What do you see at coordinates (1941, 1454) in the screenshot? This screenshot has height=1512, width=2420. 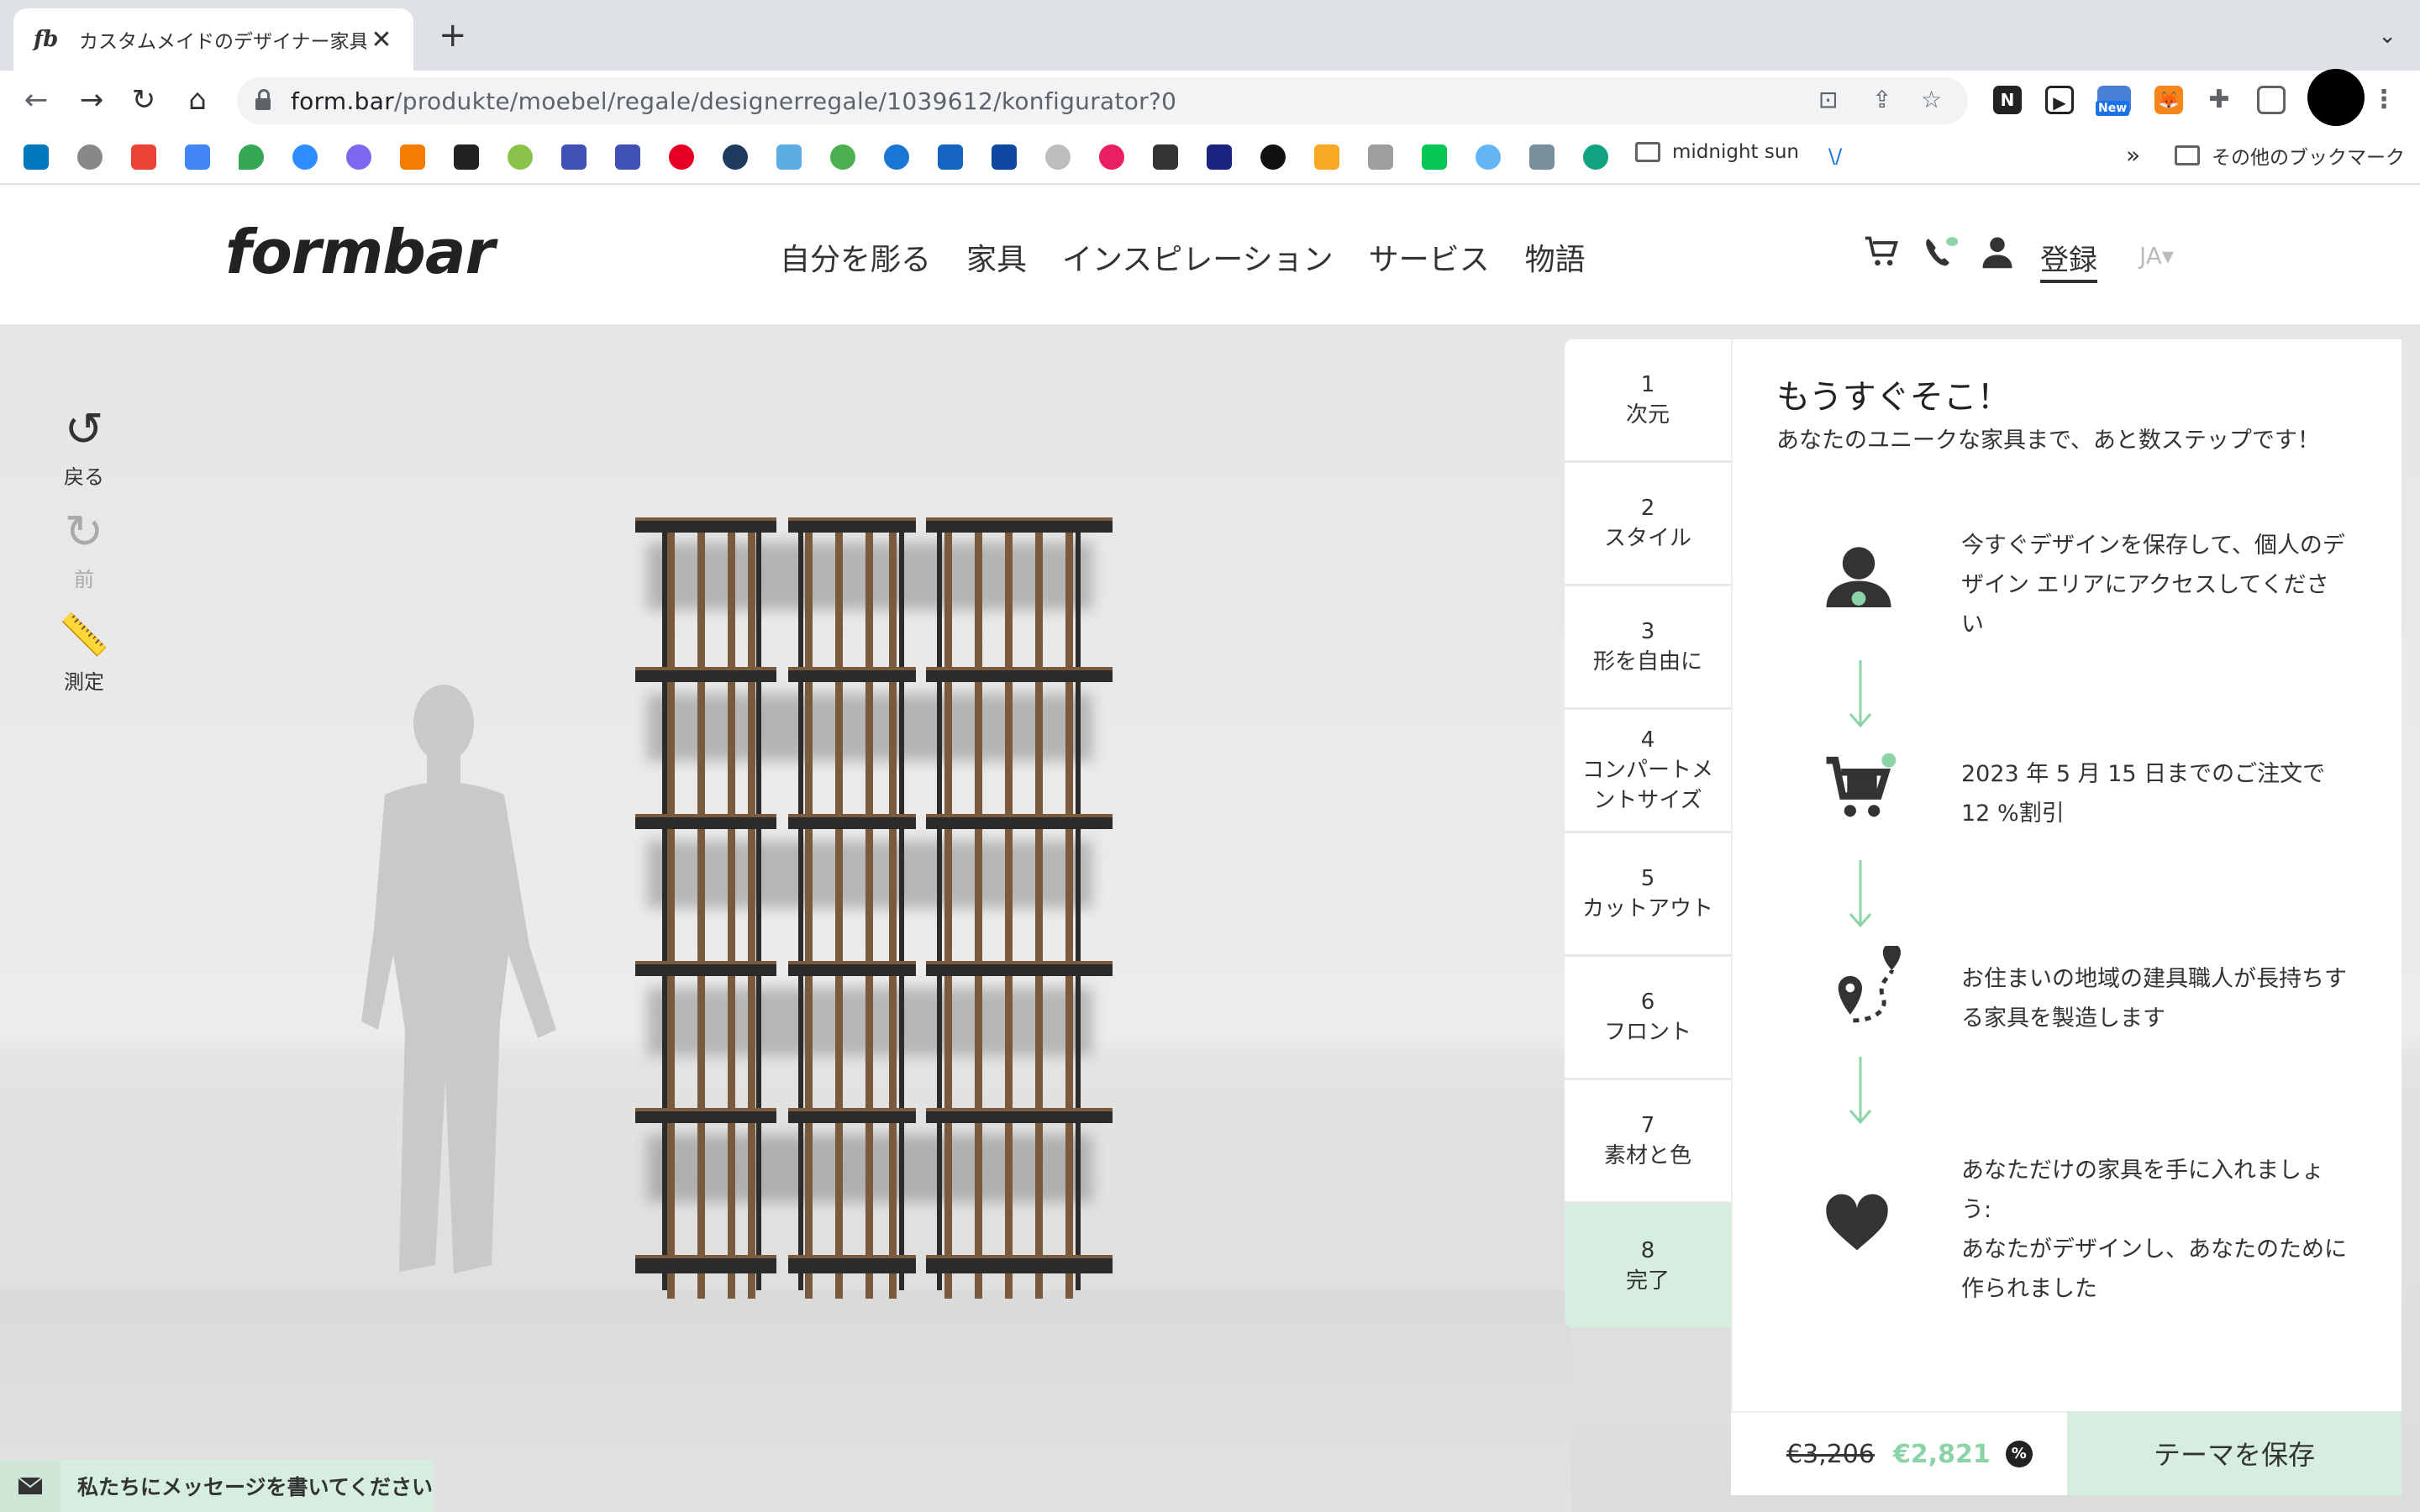 I see `discounted-price: €2,821` at bounding box center [1941, 1454].